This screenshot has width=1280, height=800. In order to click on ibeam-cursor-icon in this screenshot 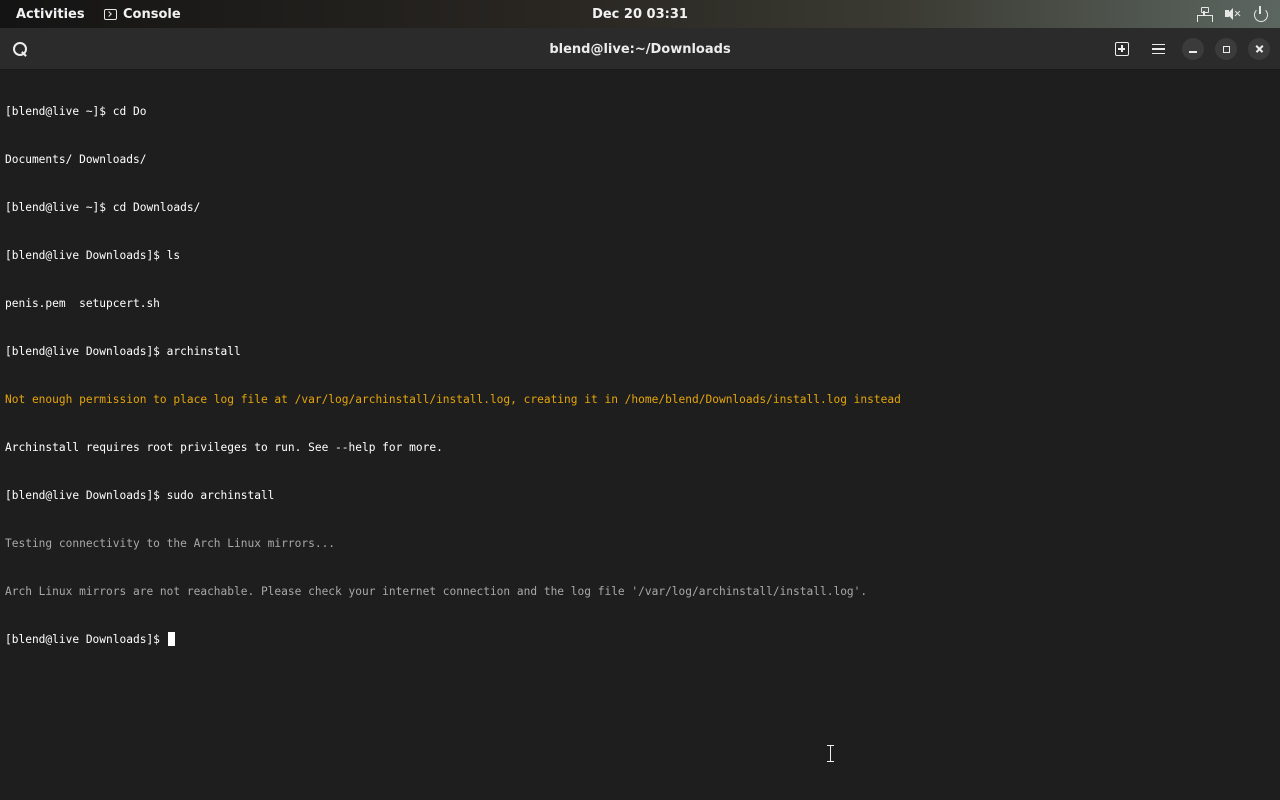, I will do `click(830, 753)`.